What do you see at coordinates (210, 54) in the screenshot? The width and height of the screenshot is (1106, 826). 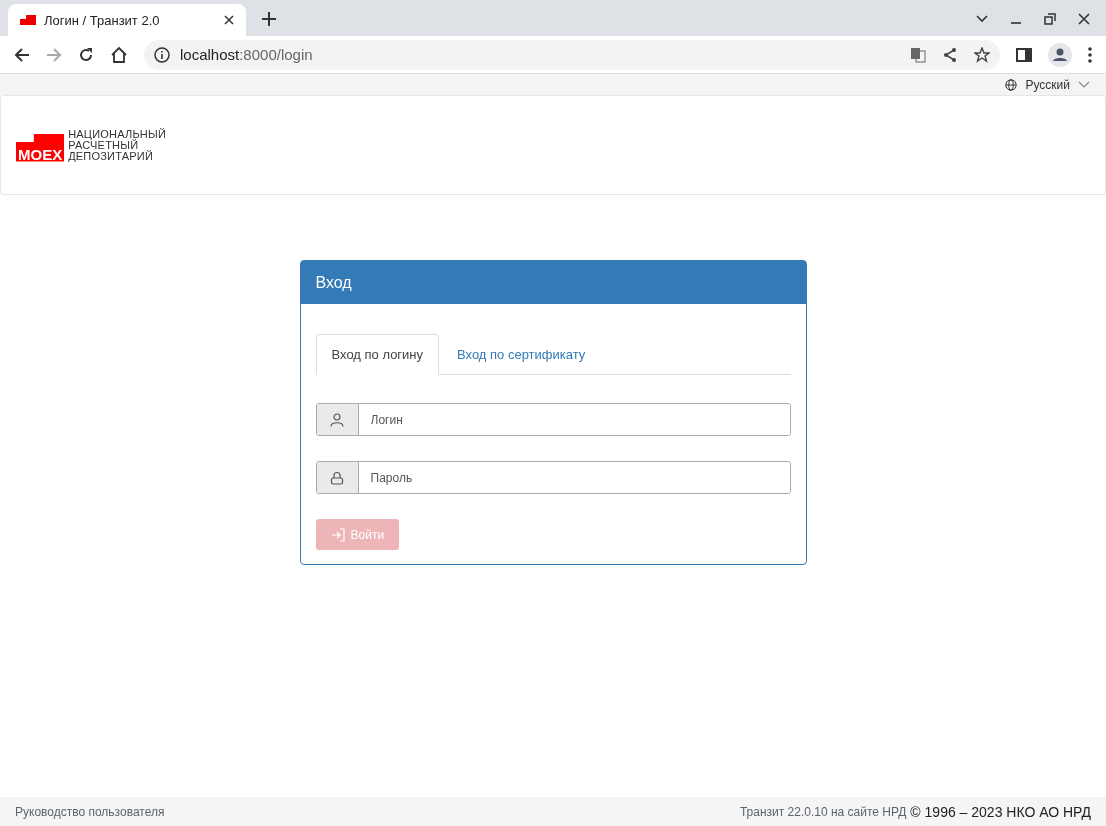 I see `url-host: localhost` at bounding box center [210, 54].